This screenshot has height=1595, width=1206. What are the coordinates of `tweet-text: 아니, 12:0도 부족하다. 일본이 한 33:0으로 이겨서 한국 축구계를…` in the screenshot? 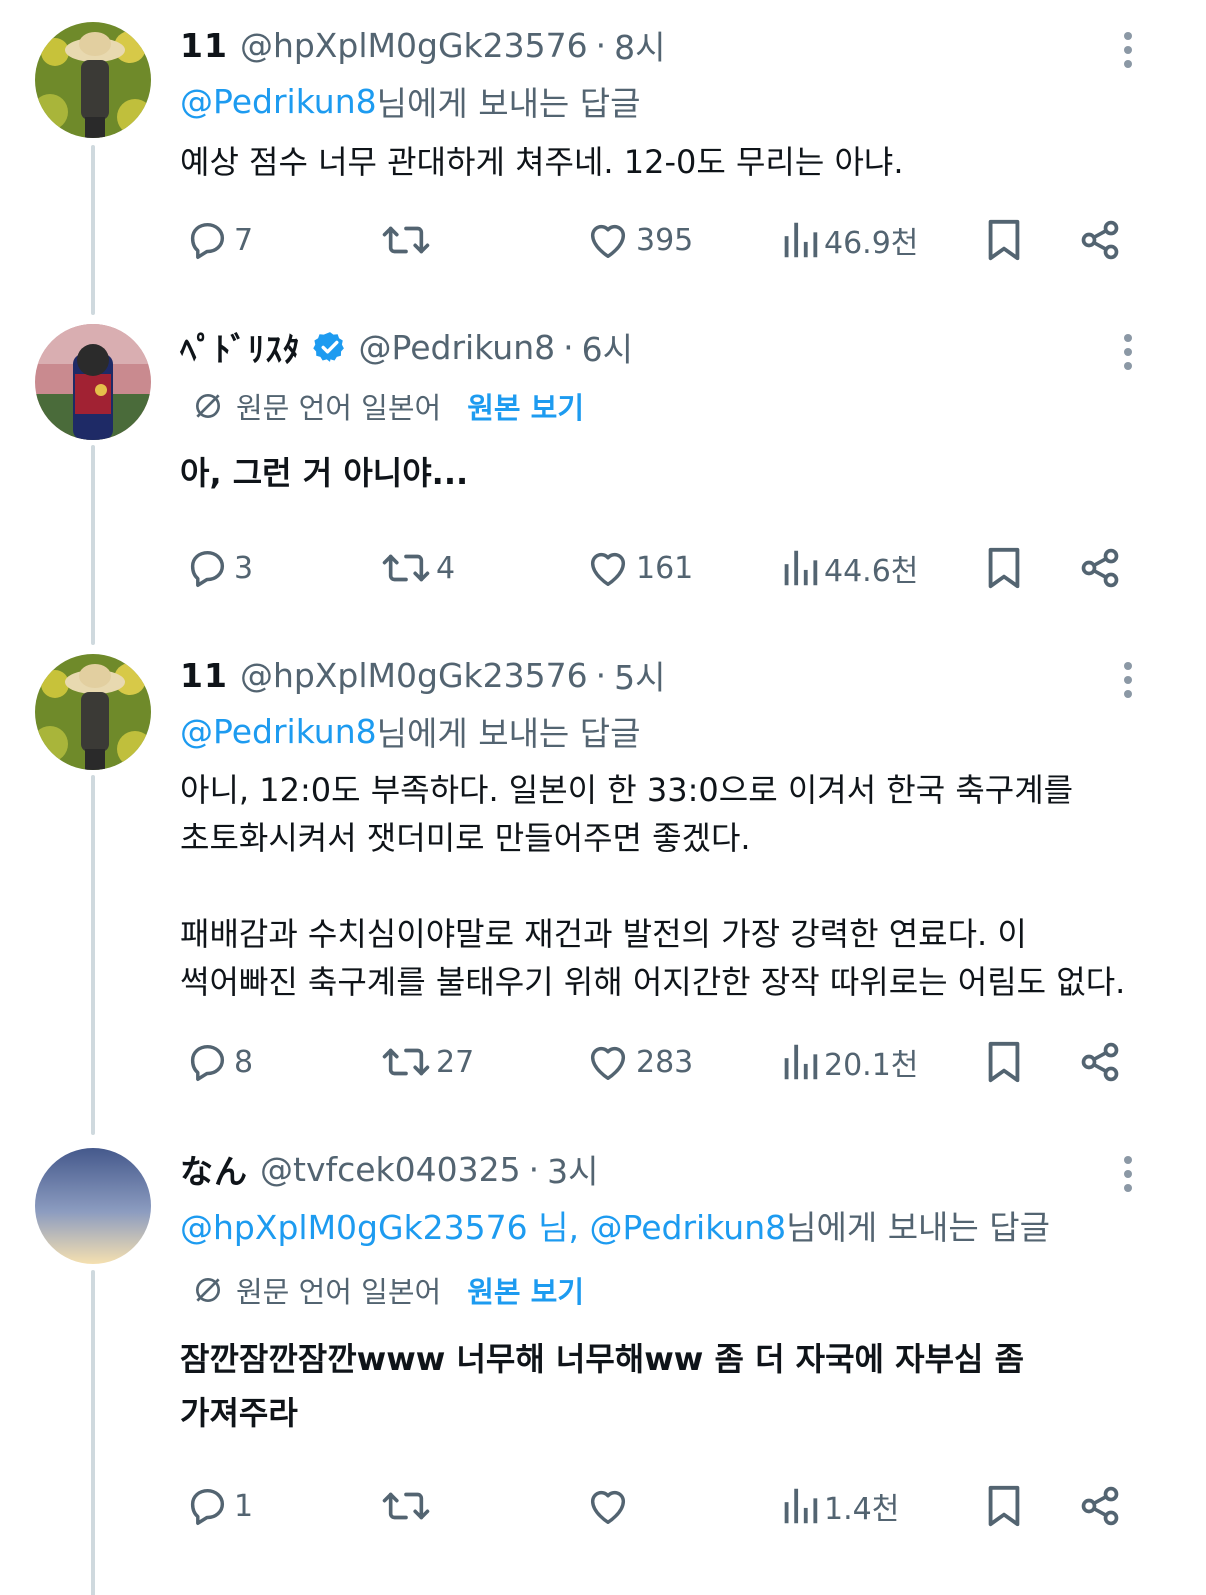 It's located at (653, 886).